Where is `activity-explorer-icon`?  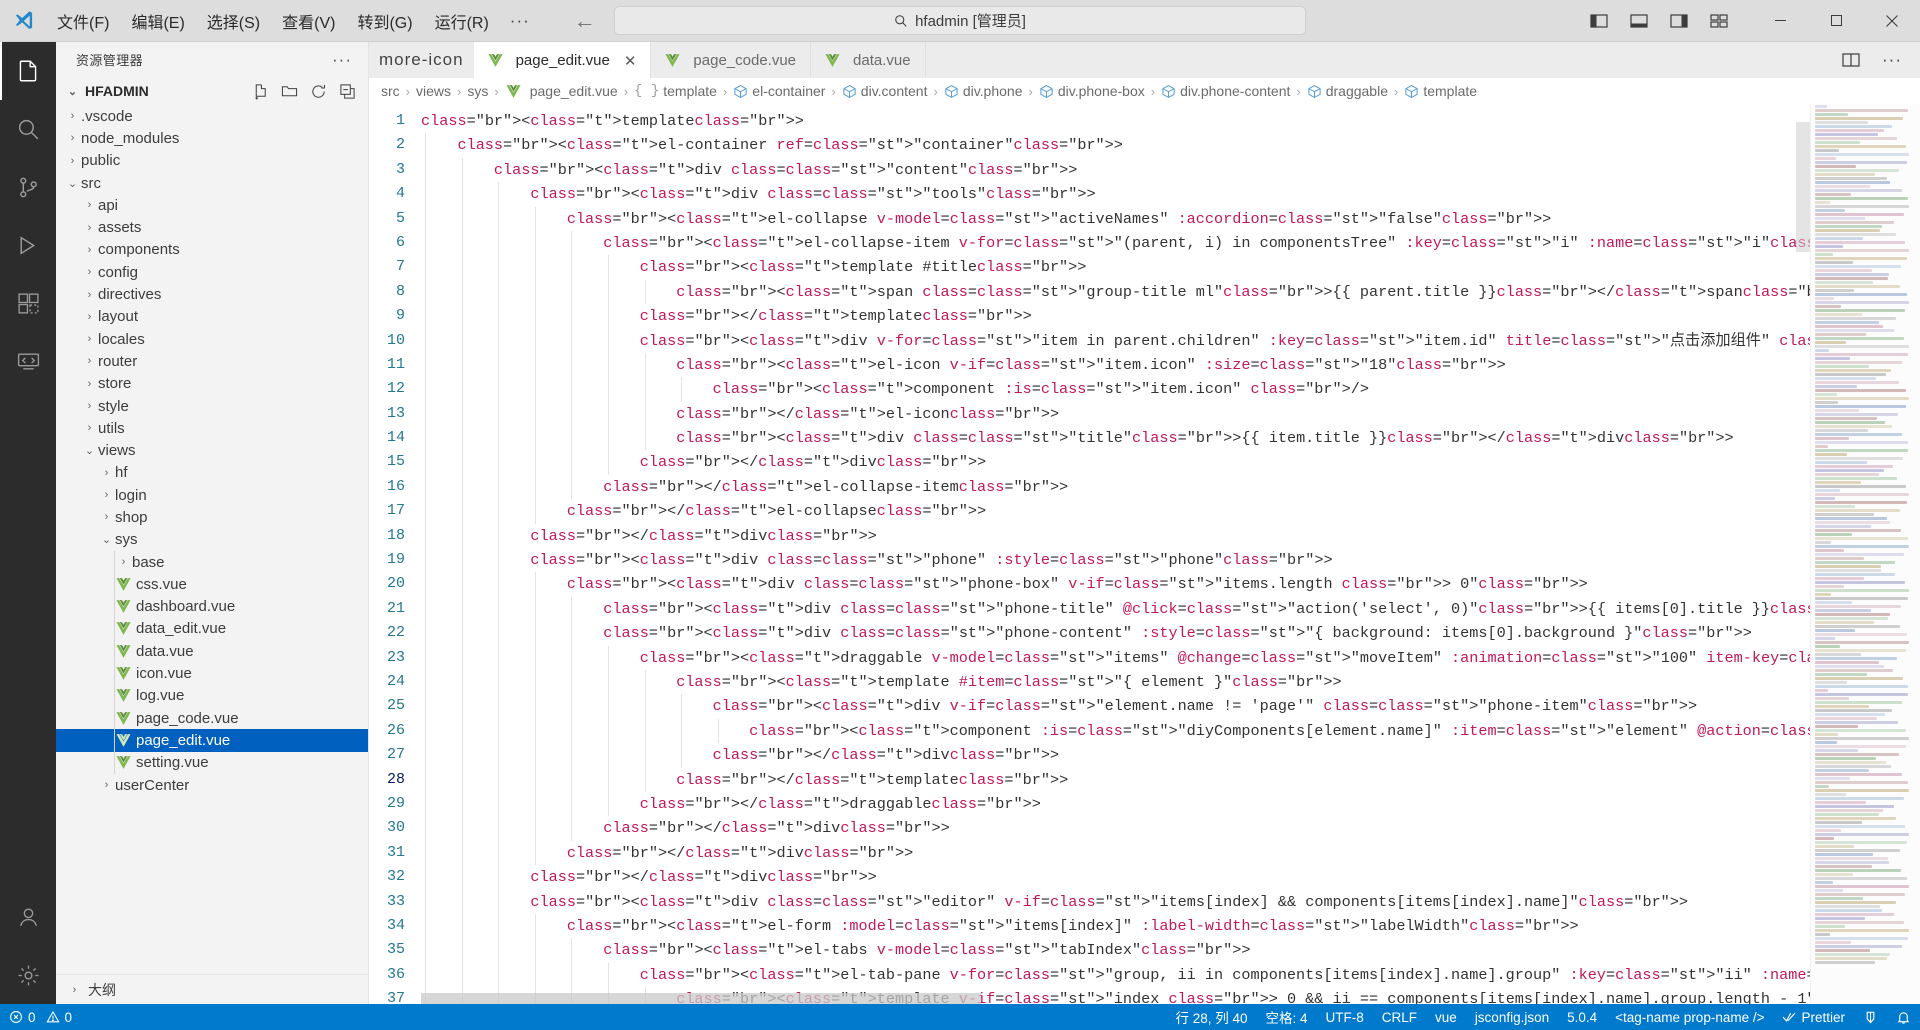
activity-explorer-icon is located at coordinates (28, 71).